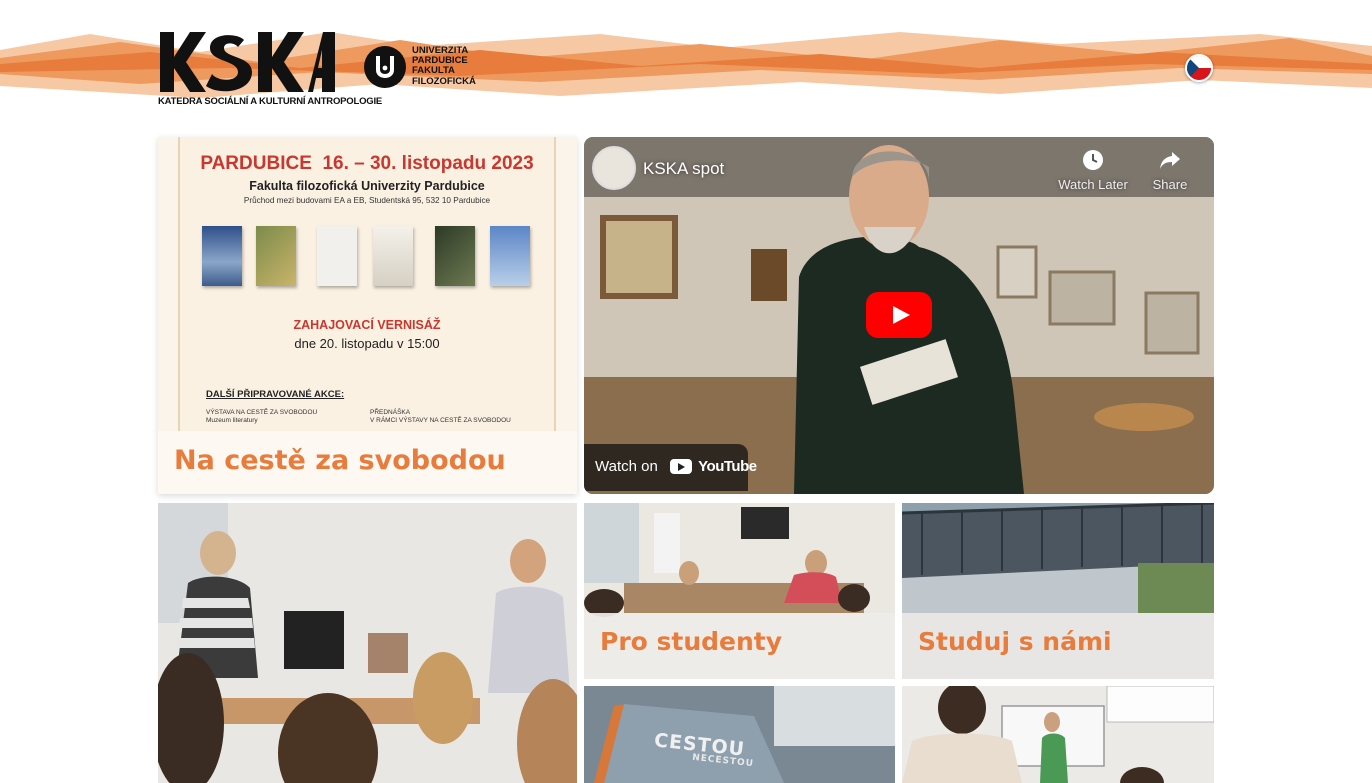 The width and height of the screenshot is (1372, 783). What do you see at coordinates (683, 169) in the screenshot?
I see `video-title: KSKA spot` at bounding box center [683, 169].